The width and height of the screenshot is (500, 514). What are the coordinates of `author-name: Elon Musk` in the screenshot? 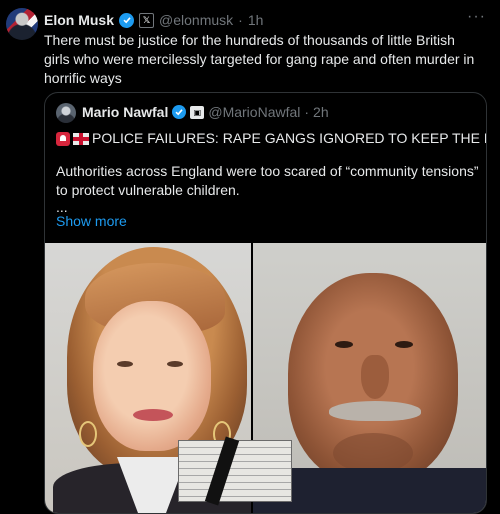 It's located at (79, 20).